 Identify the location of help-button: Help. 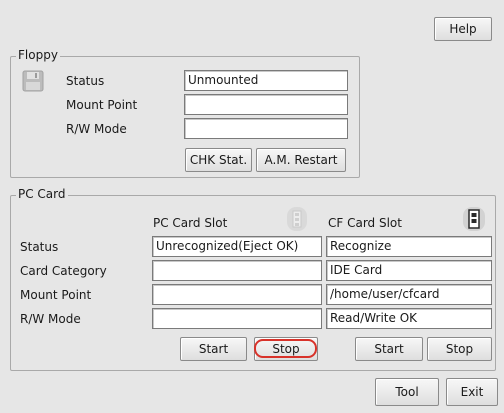
(463, 29).